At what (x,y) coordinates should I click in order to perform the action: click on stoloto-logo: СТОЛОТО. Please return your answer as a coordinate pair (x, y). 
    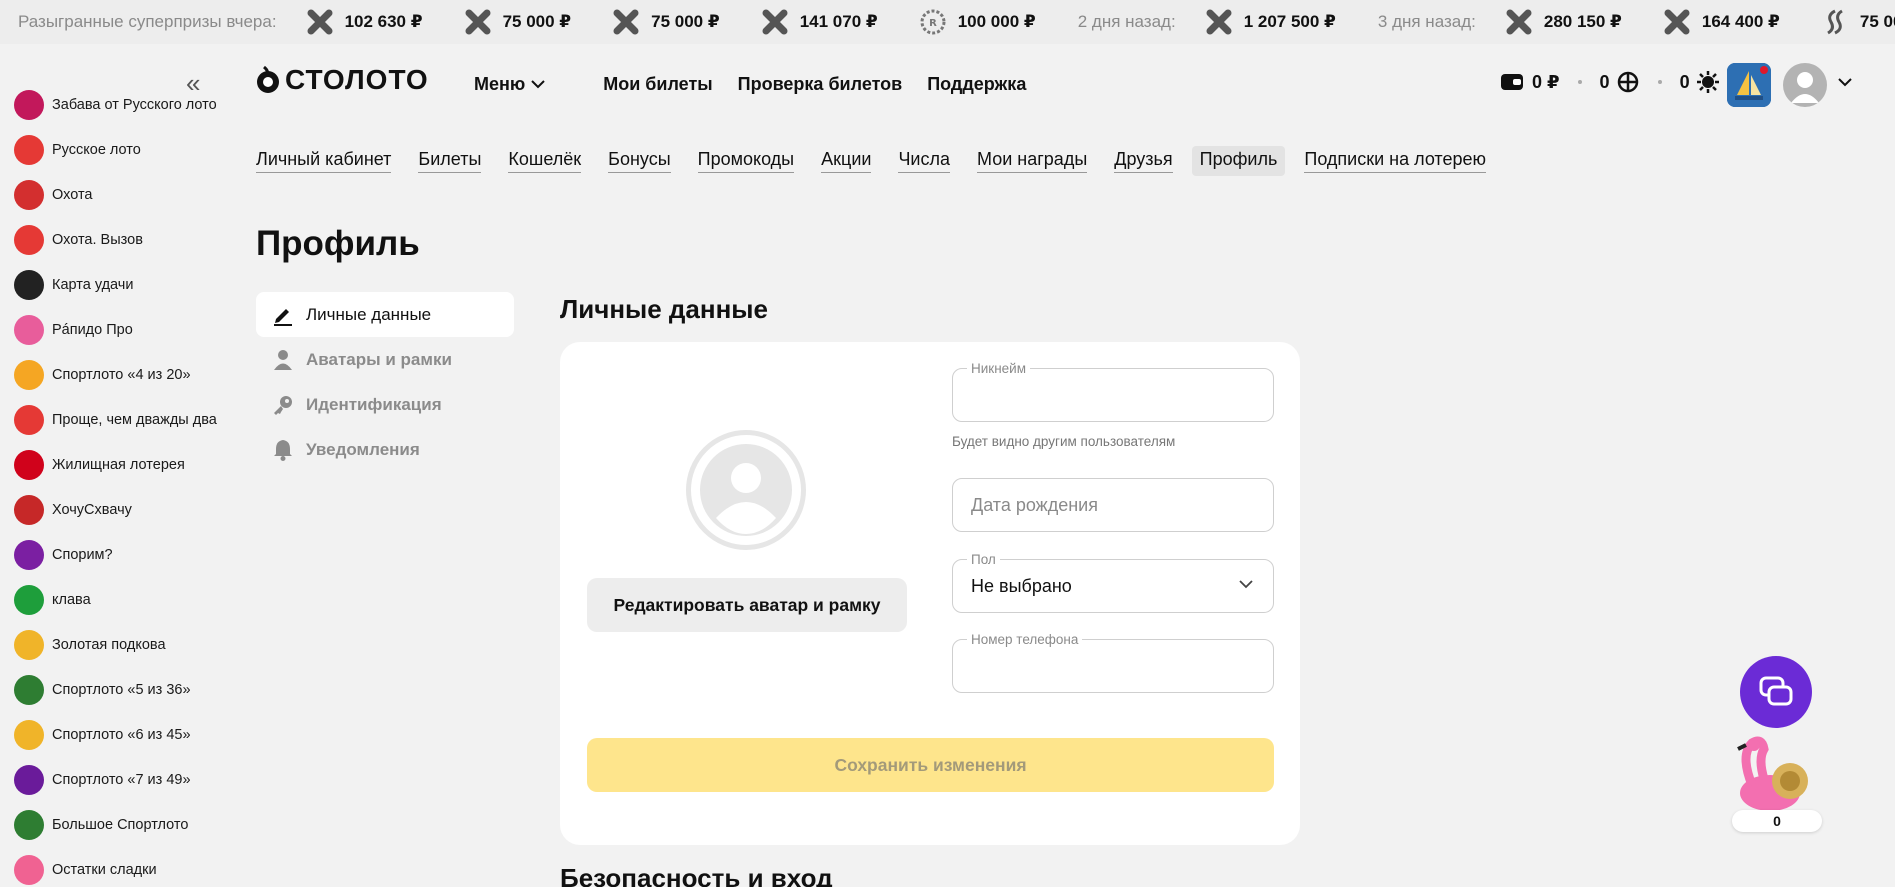
    Looking at the image, I should click on (342, 80).